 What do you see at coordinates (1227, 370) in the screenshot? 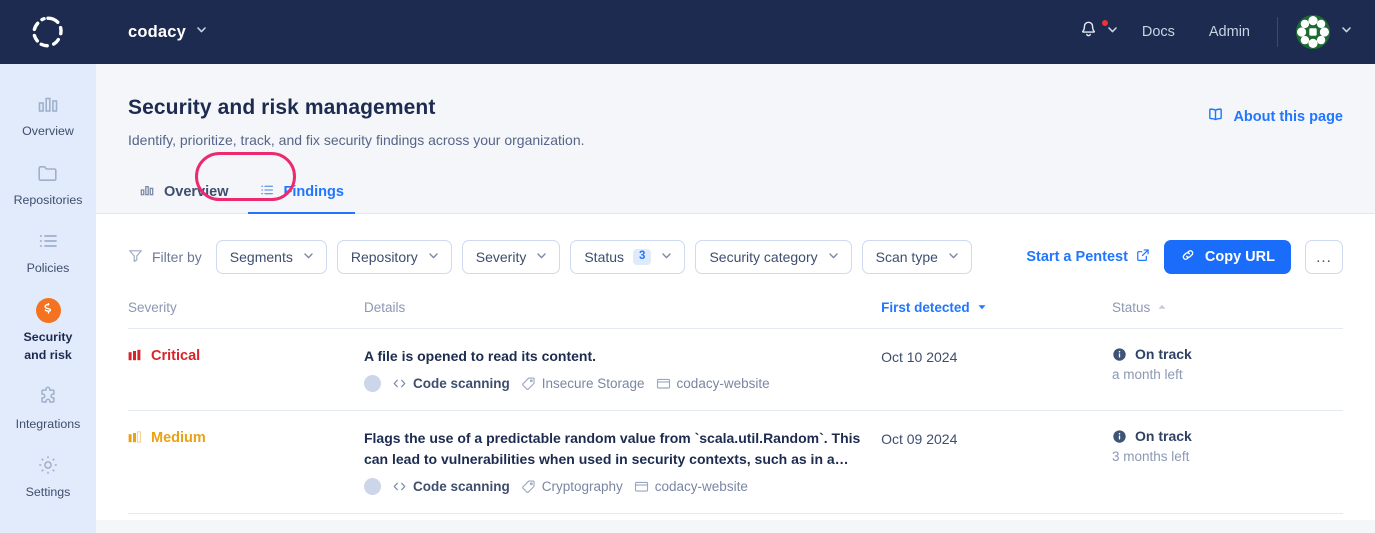
I see `cell-status: On track a month left` at bounding box center [1227, 370].